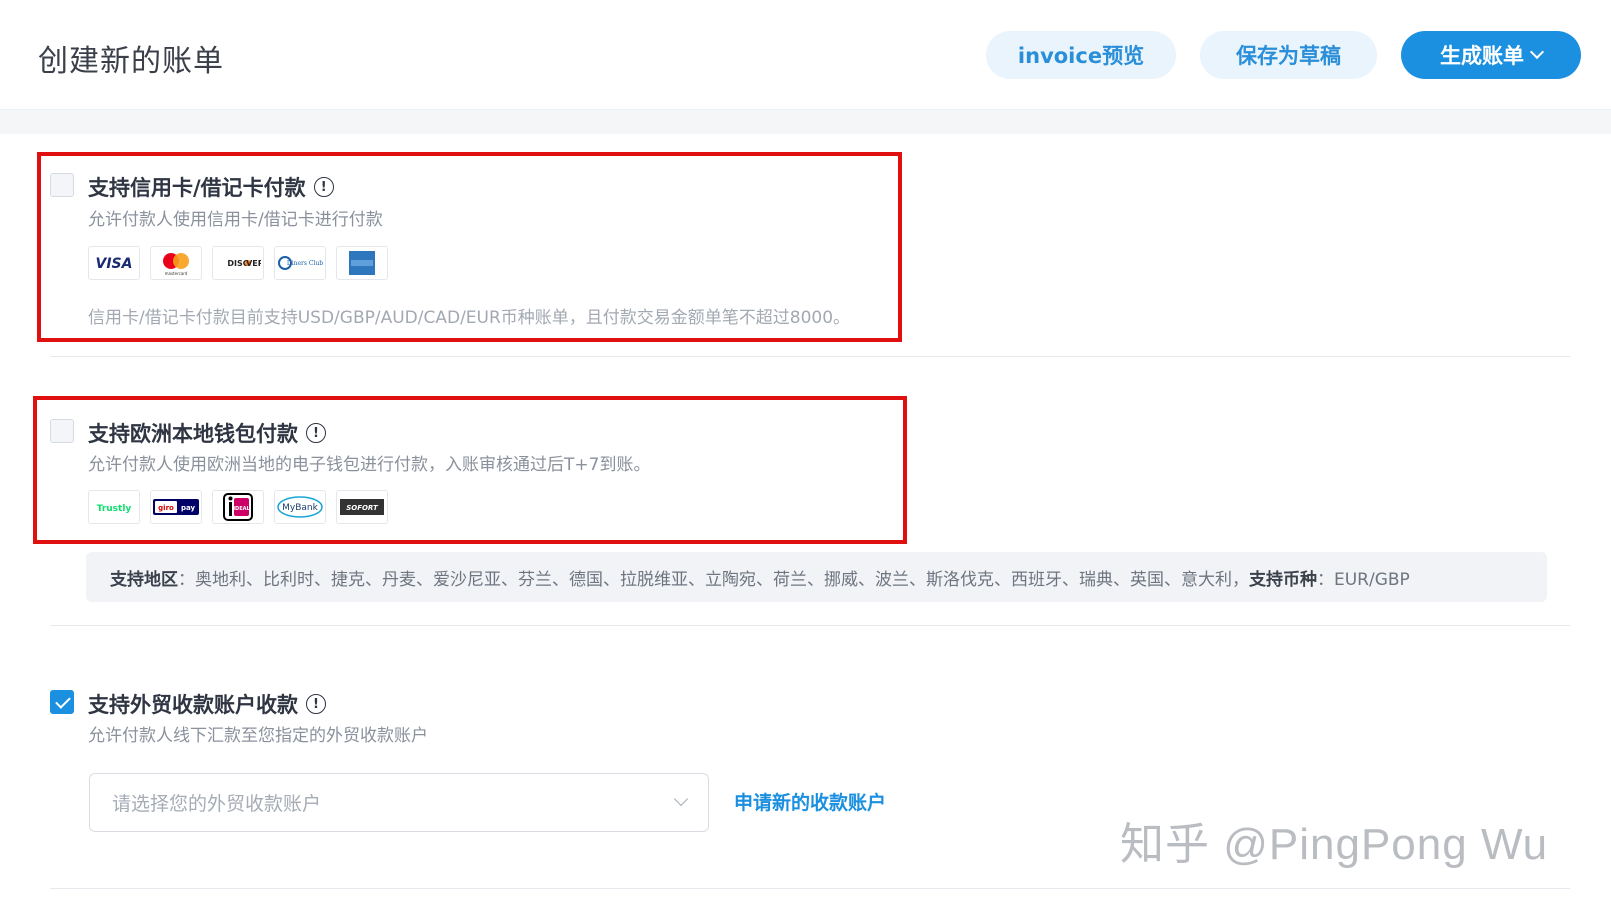 The width and height of the screenshot is (1611, 907). Describe the element at coordinates (131, 61) in the screenshot. I see `page-title: 创建新的账单` at that location.